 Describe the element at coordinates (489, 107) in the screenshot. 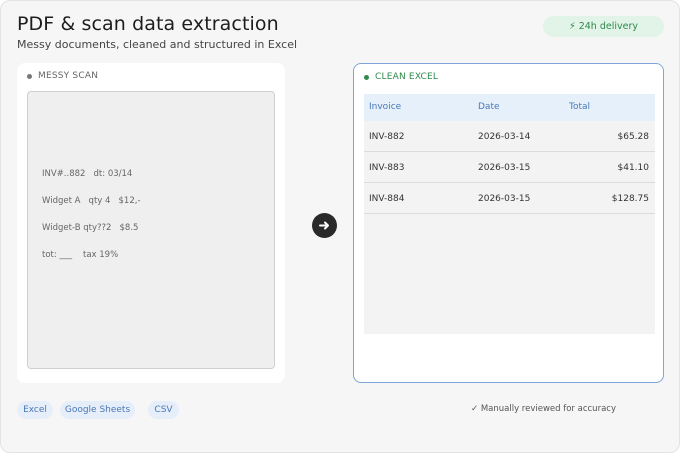

I see `column-header-date: Date` at that location.